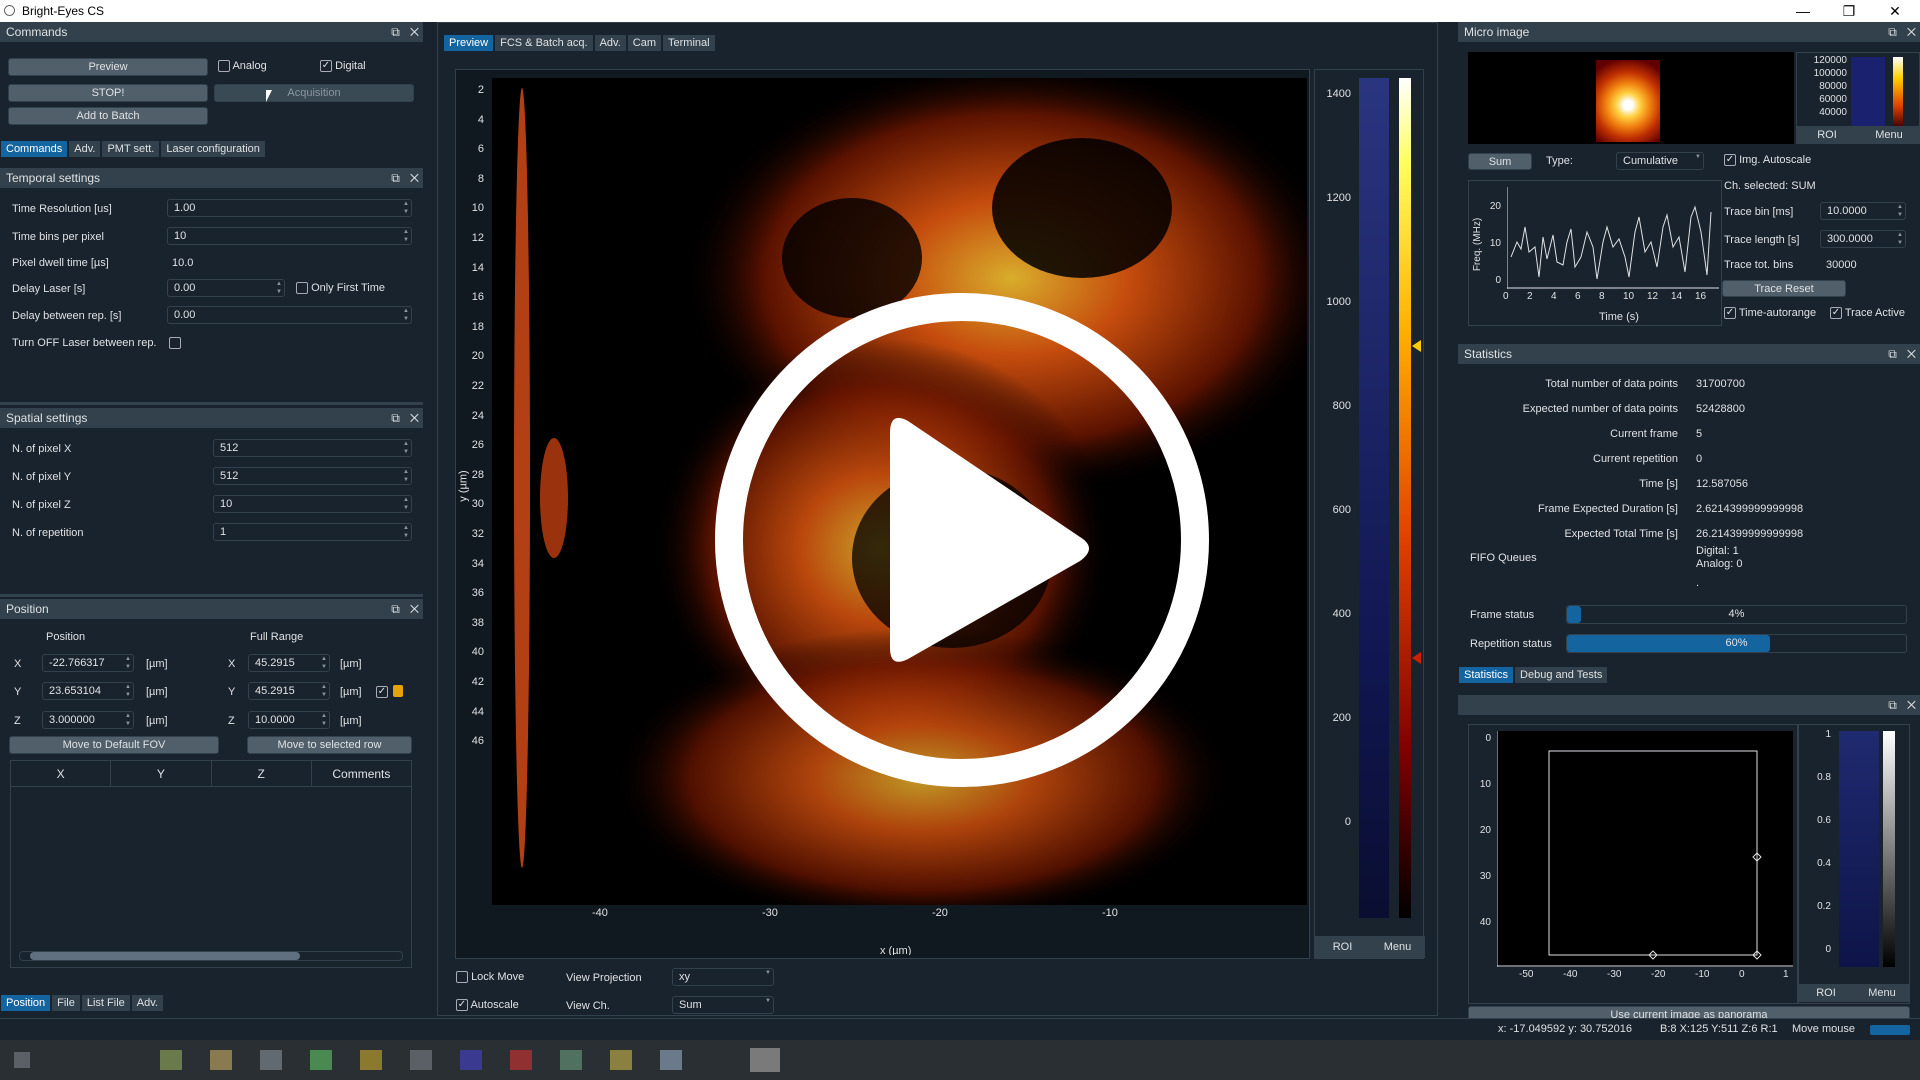  What do you see at coordinates (85, 149) in the screenshot?
I see `tab-adv: Adv.` at bounding box center [85, 149].